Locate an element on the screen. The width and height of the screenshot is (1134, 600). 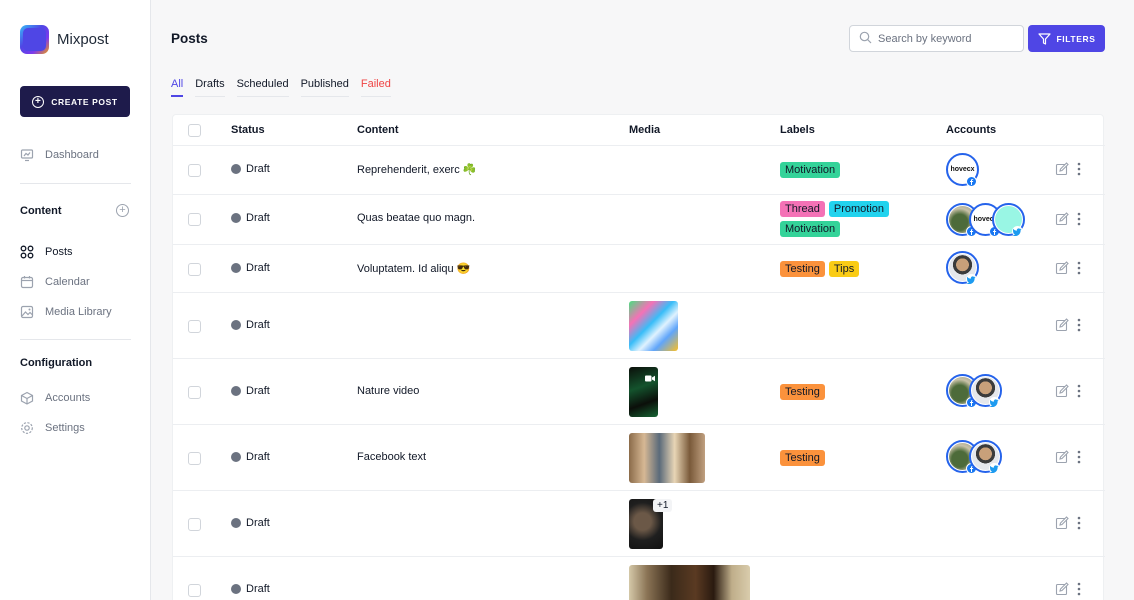
plus-circle-icon: + is located at coordinates (38, 101).